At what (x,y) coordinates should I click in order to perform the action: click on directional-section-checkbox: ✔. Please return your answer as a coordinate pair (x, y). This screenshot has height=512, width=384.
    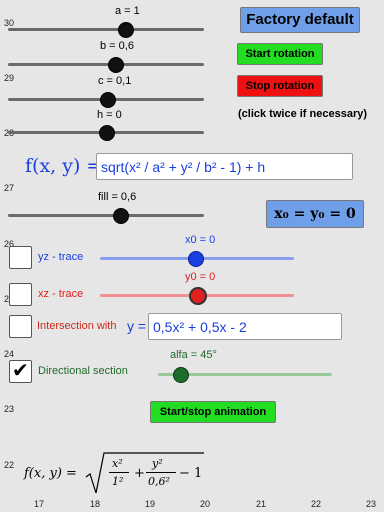
    Looking at the image, I should click on (20, 371).